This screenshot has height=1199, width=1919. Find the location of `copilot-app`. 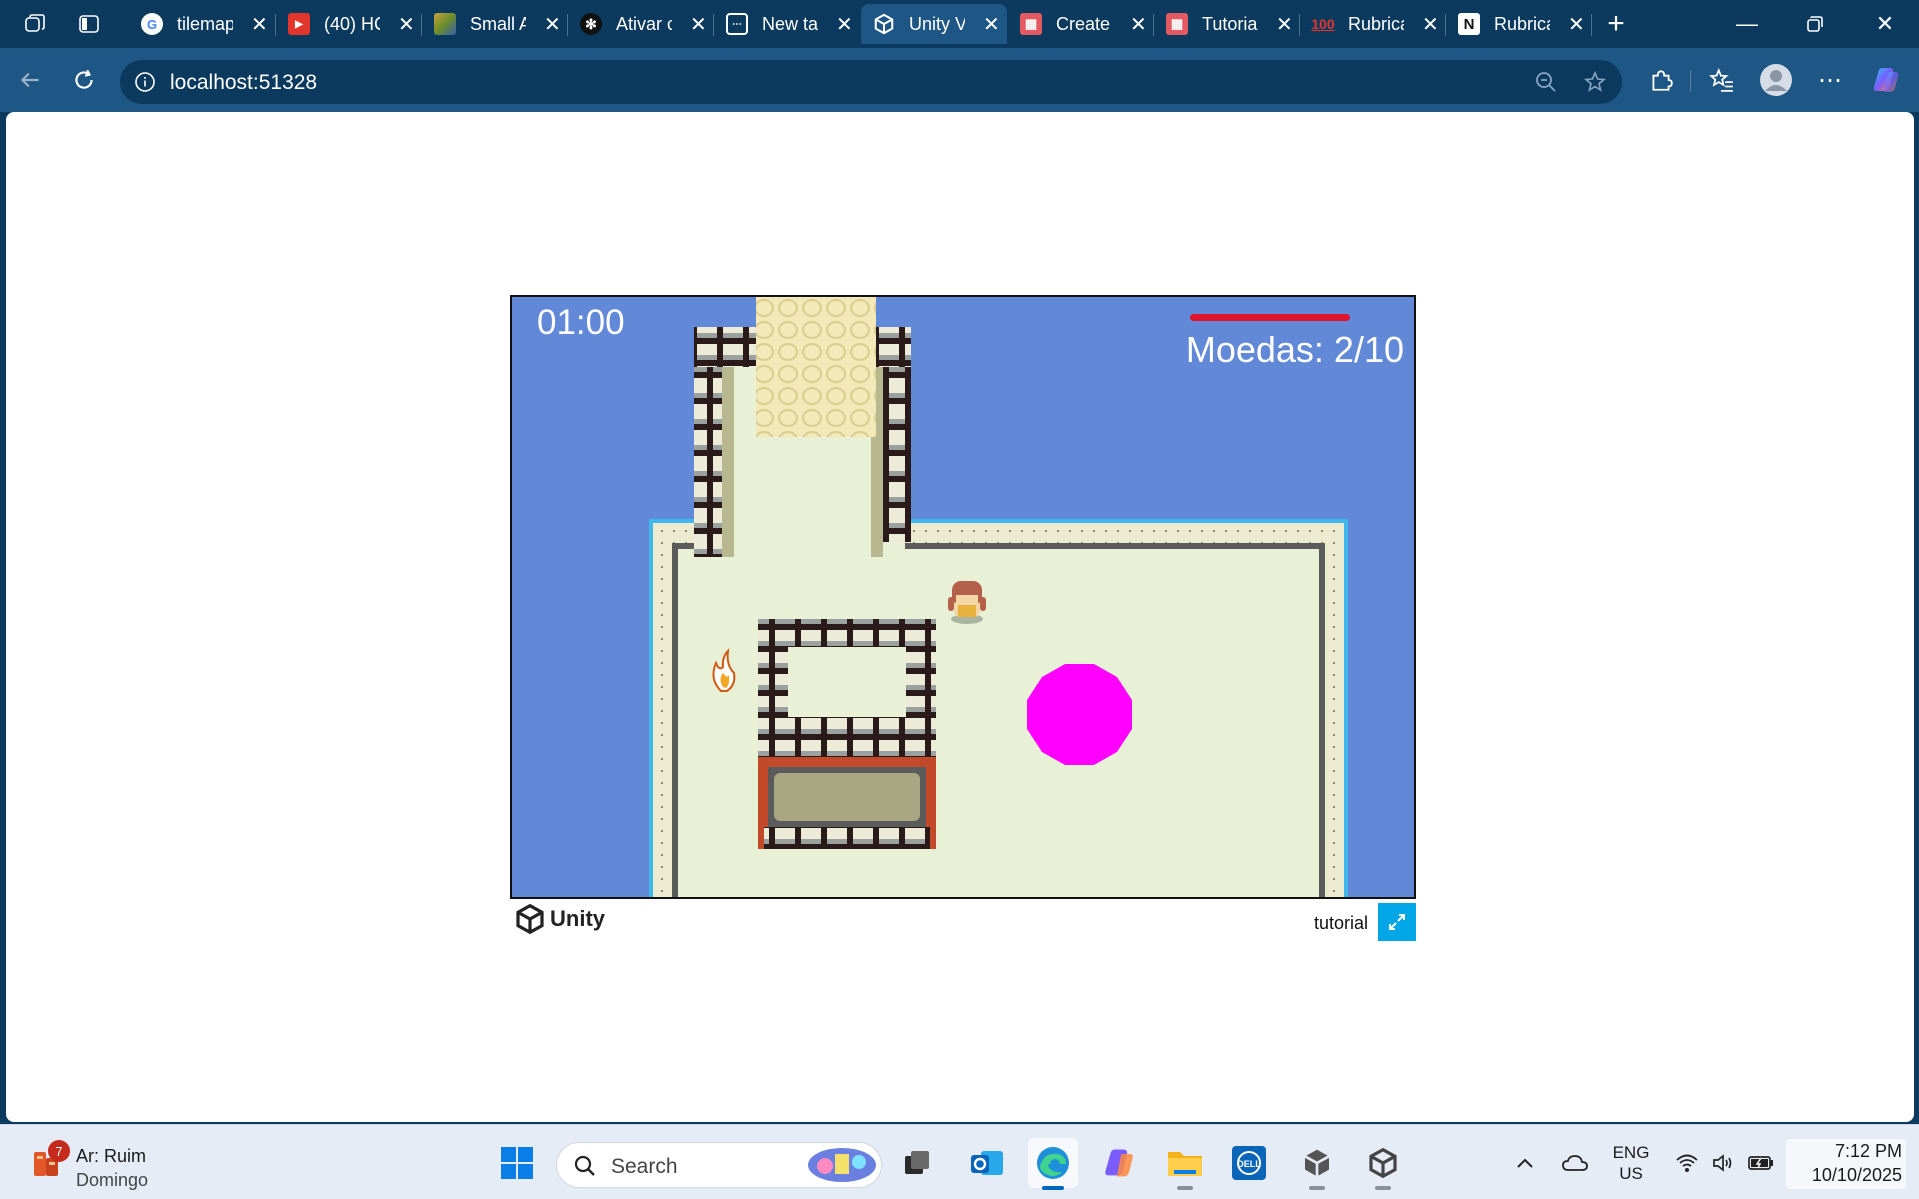

copilot-app is located at coordinates (1119, 1163).